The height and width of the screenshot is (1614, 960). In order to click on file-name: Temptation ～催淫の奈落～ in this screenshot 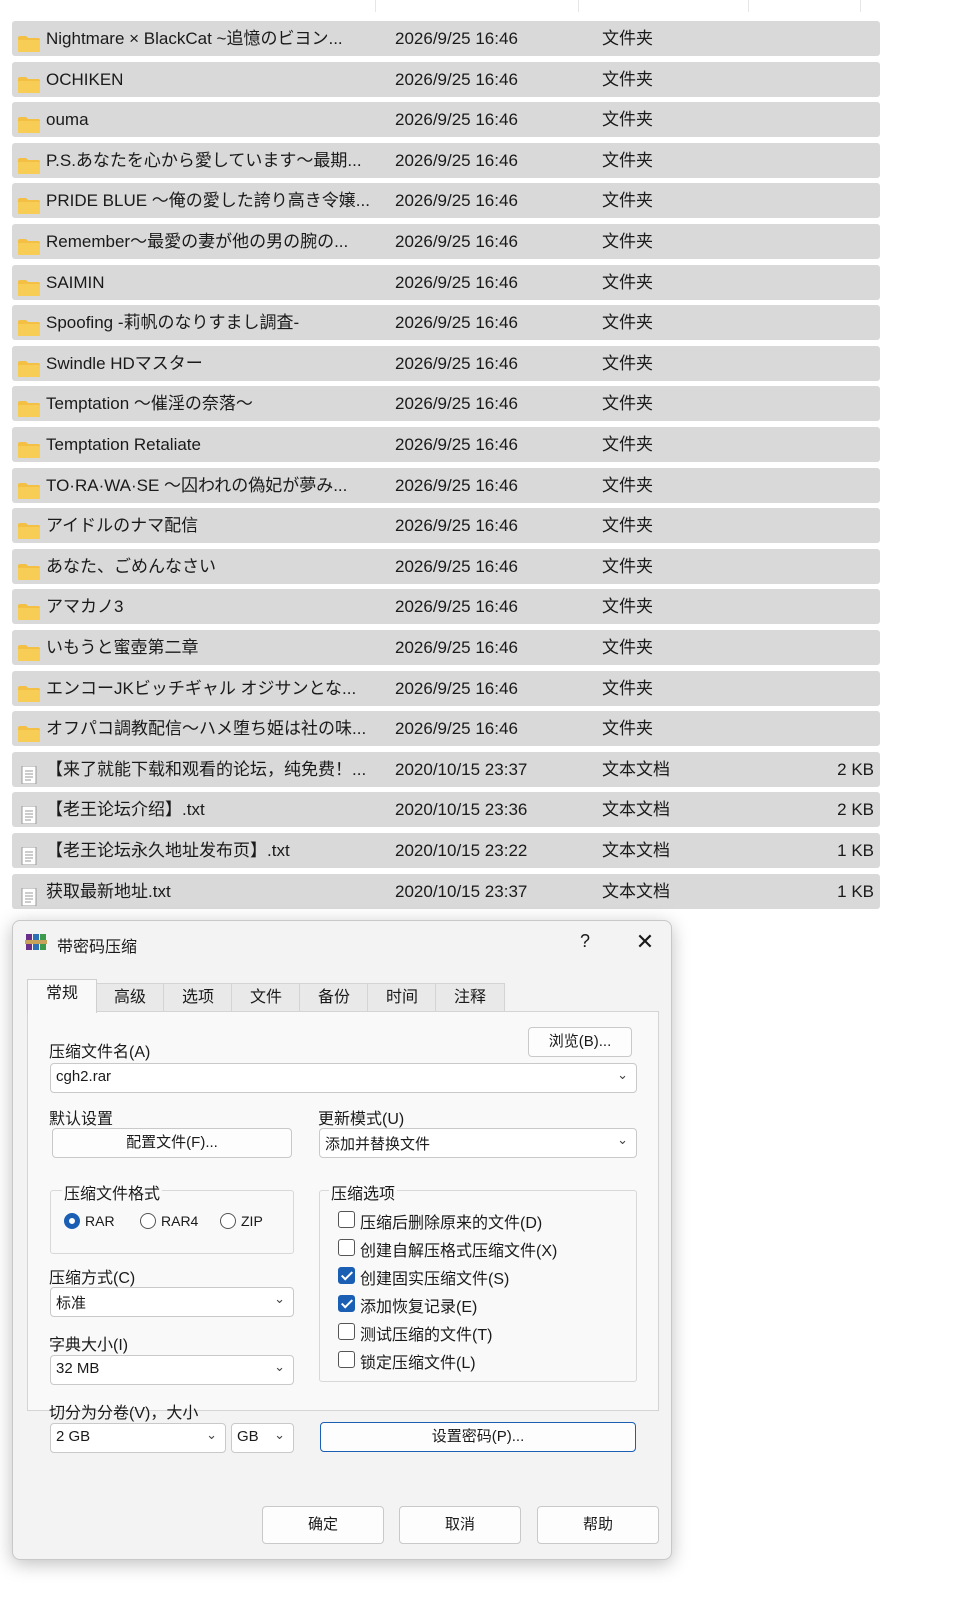, I will do `click(149, 404)`.